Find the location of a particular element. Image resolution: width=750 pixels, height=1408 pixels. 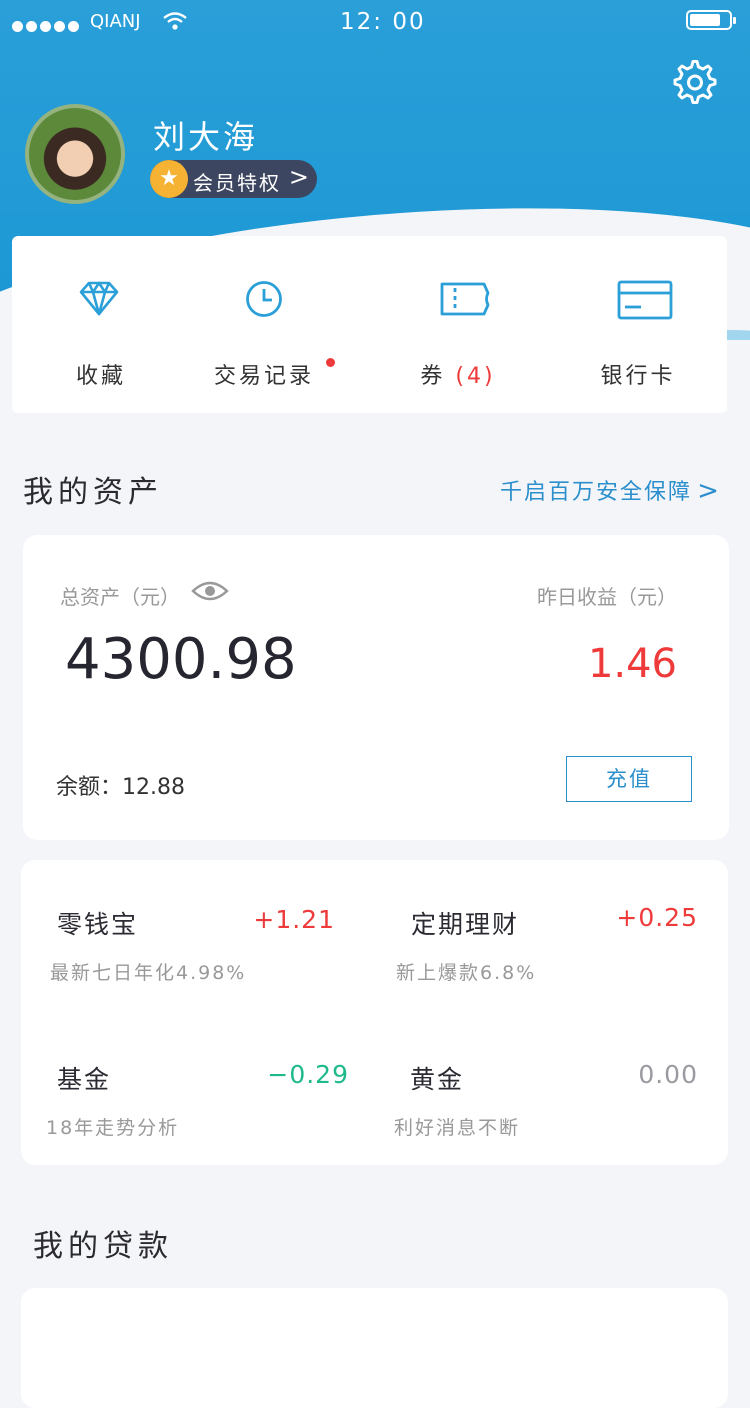

diamond-icon is located at coordinates (99, 298).